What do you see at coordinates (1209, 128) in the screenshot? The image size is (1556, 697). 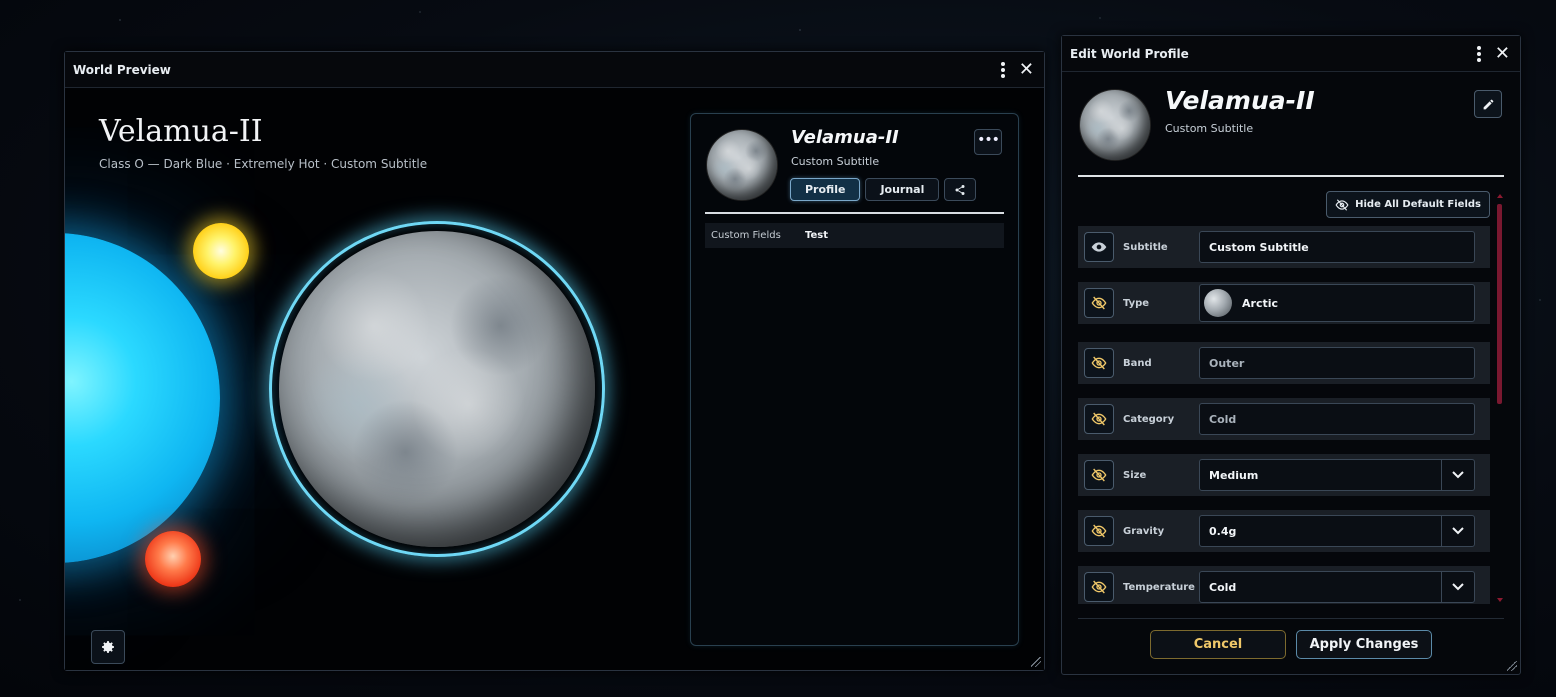 I see `edit-world-subtitle: Custom Subtitle` at bounding box center [1209, 128].